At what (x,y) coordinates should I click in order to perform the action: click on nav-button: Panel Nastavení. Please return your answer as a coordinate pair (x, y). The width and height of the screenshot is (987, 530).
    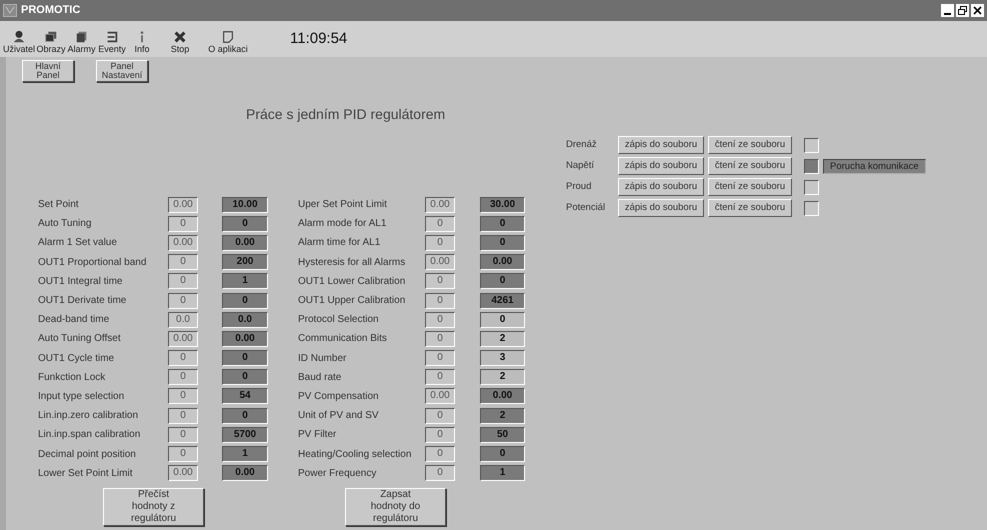
    Looking at the image, I should click on (122, 71).